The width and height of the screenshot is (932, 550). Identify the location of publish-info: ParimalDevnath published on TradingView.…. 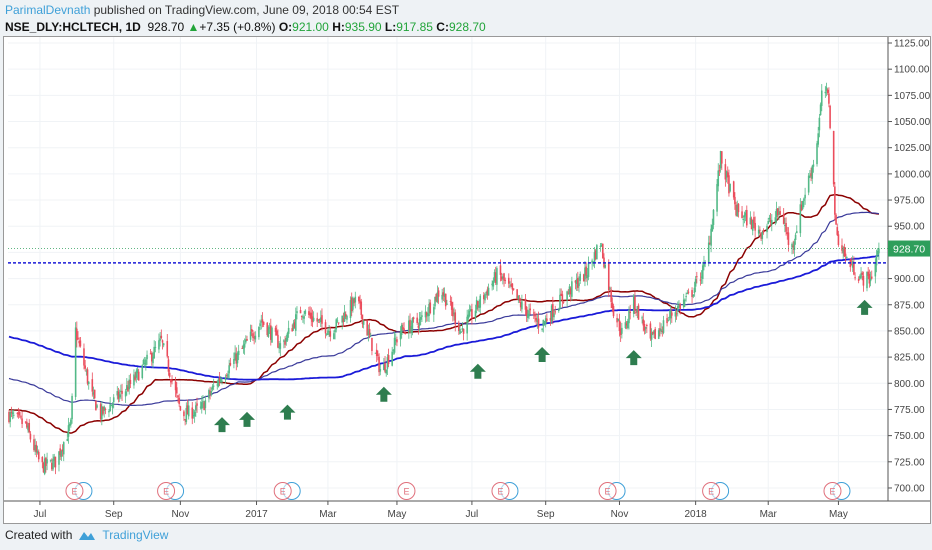
(202, 10).